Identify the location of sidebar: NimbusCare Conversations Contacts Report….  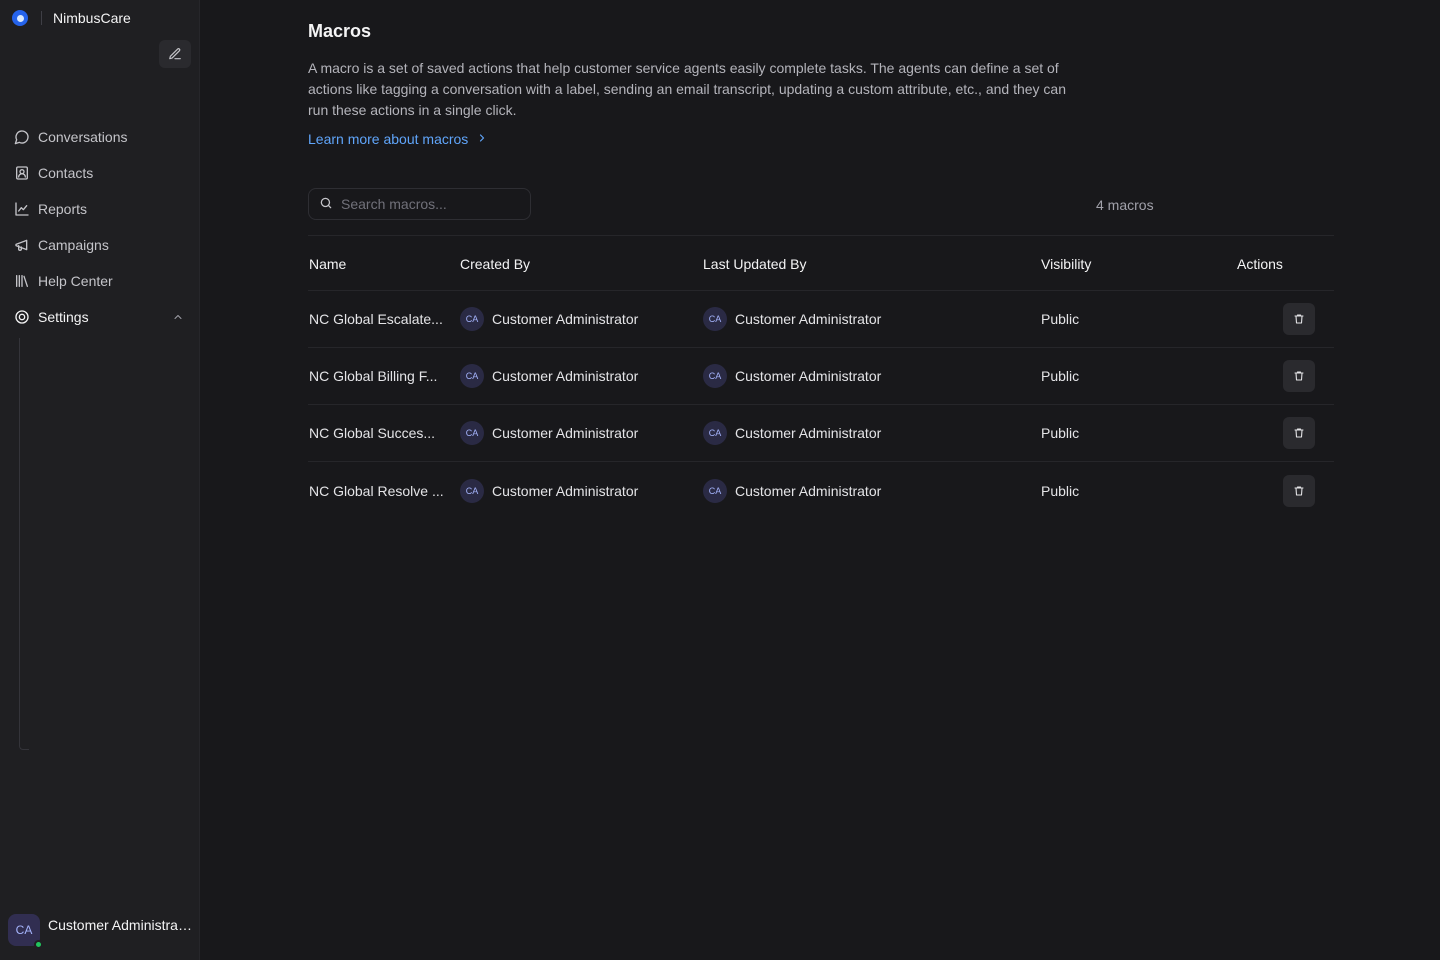
(100, 480).